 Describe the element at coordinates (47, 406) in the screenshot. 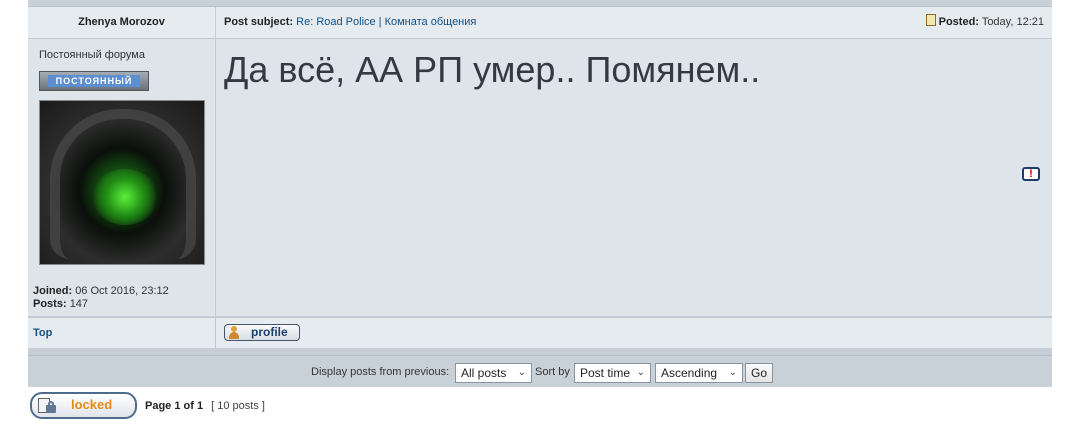

I see `lock-icon` at that location.